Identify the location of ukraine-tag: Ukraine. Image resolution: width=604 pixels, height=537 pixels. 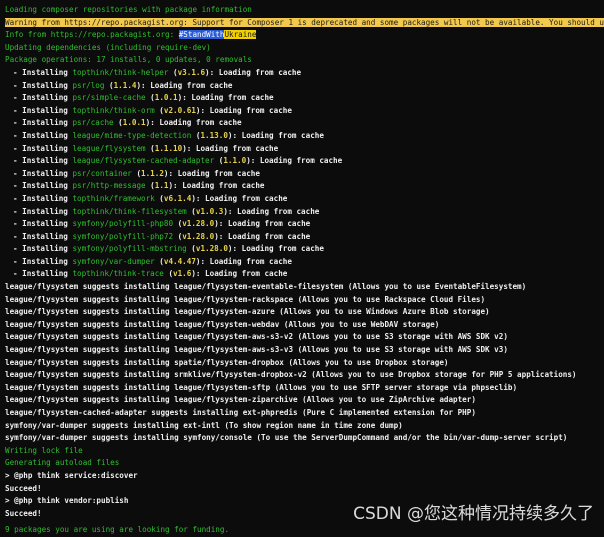
(240, 35).